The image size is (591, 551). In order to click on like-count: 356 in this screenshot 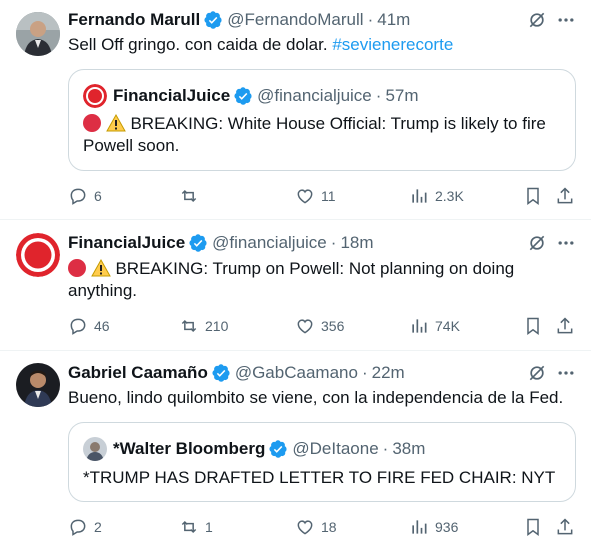, I will do `click(333, 326)`.